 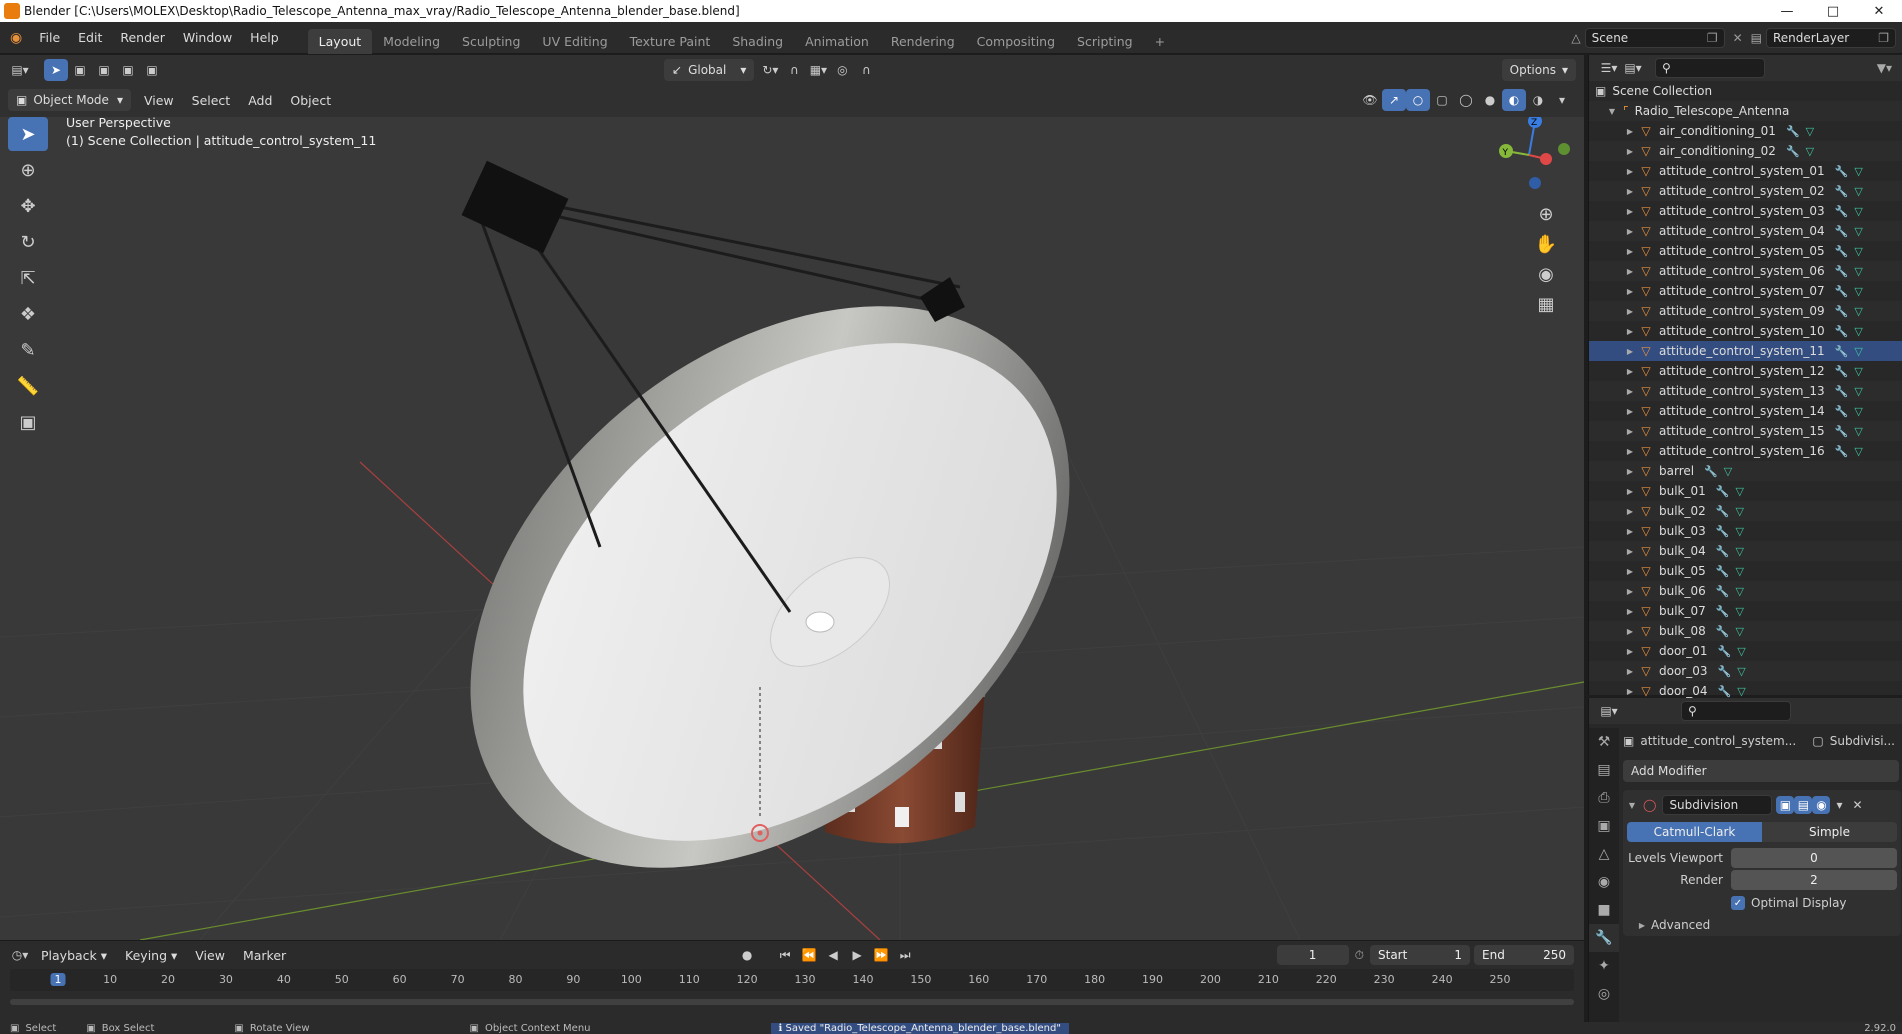 I want to click on view-layer-tab-icon: ▣, so click(x=1604, y=826).